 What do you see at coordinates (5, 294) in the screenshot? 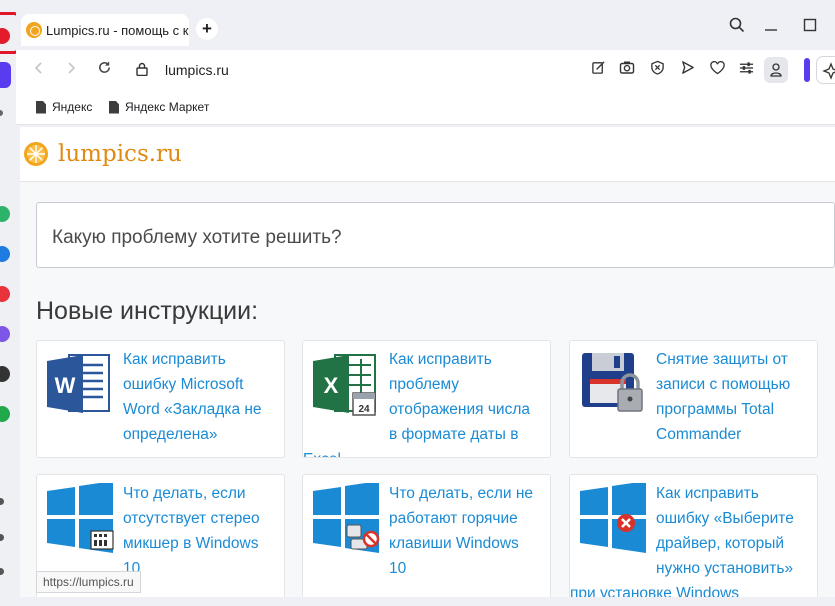
I see `side-panel-app-red2-icon` at bounding box center [5, 294].